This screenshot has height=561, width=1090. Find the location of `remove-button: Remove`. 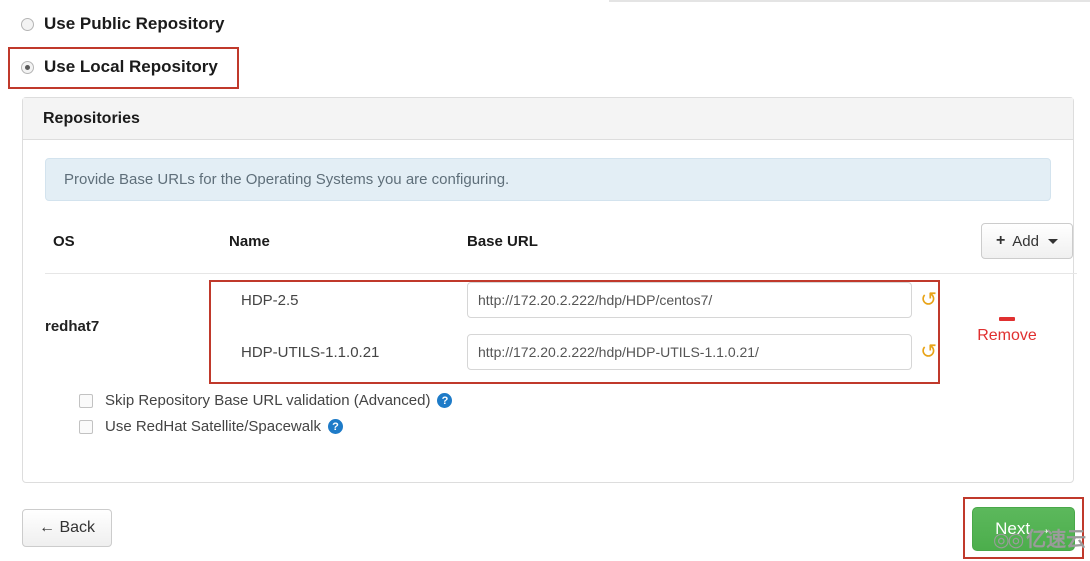

remove-button: Remove is located at coordinates (1007, 330).